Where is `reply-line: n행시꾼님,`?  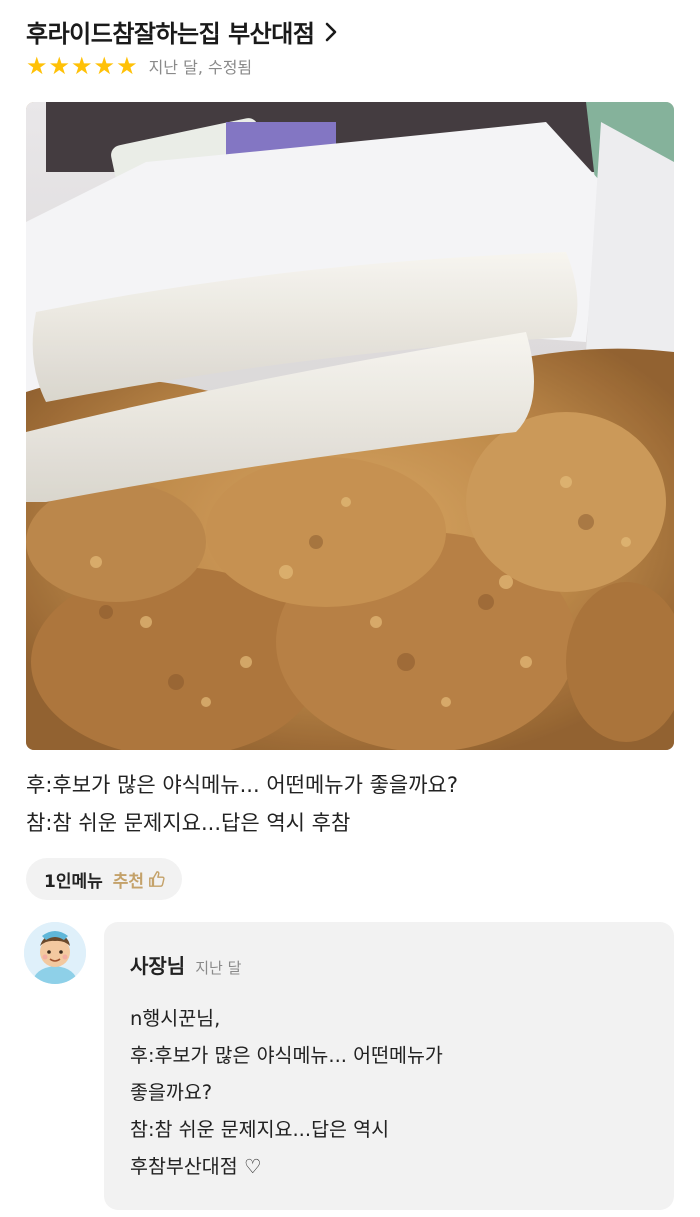
reply-line: n행시꾼님, is located at coordinates (175, 1018).